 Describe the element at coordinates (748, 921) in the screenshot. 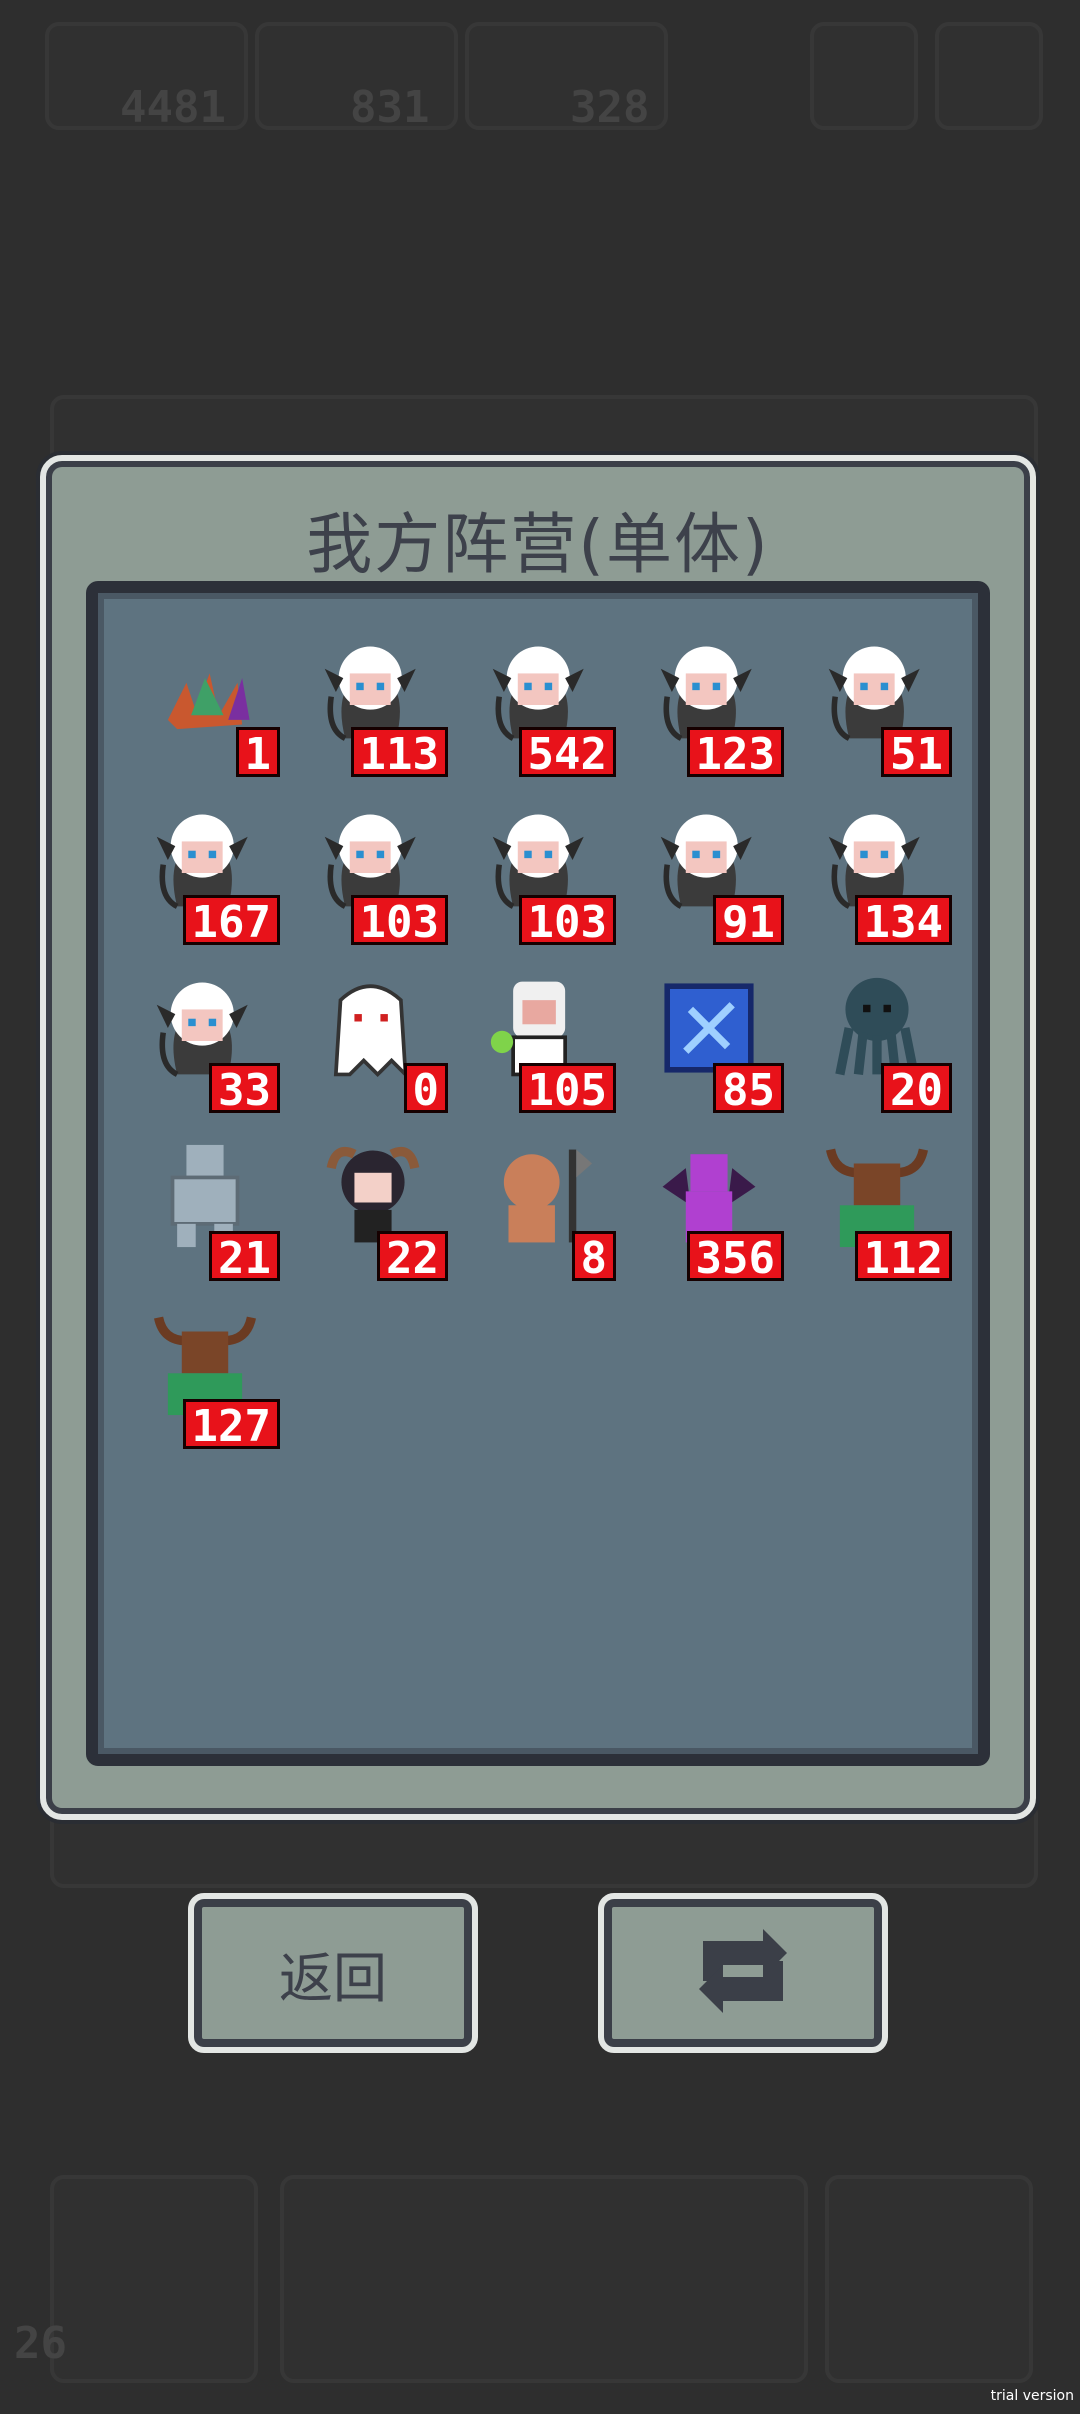

I see `unit-count-badge: 91` at that location.